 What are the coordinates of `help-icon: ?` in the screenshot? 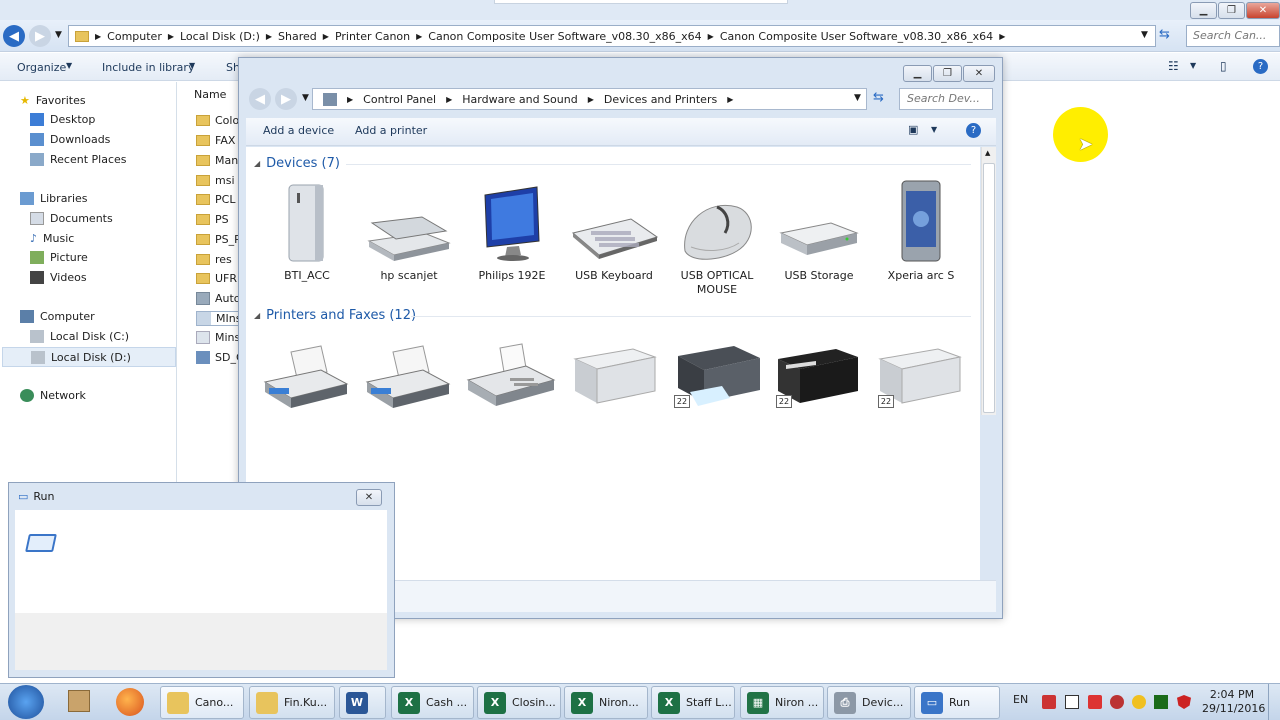 It's located at (1260, 66).